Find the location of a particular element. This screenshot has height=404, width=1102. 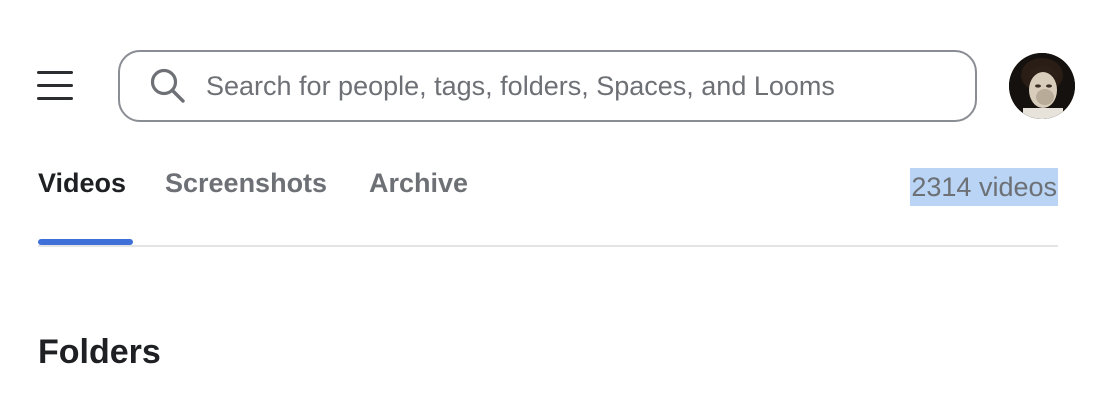

tab-videos: Videos is located at coordinates (82, 183).